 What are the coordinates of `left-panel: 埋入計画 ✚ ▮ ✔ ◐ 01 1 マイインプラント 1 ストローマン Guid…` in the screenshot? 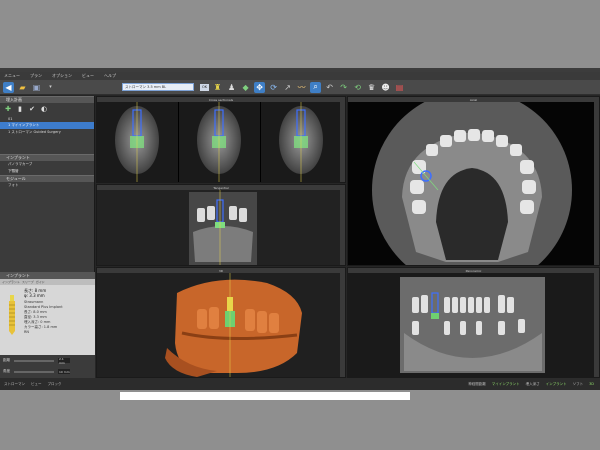 It's located at (47, 237).